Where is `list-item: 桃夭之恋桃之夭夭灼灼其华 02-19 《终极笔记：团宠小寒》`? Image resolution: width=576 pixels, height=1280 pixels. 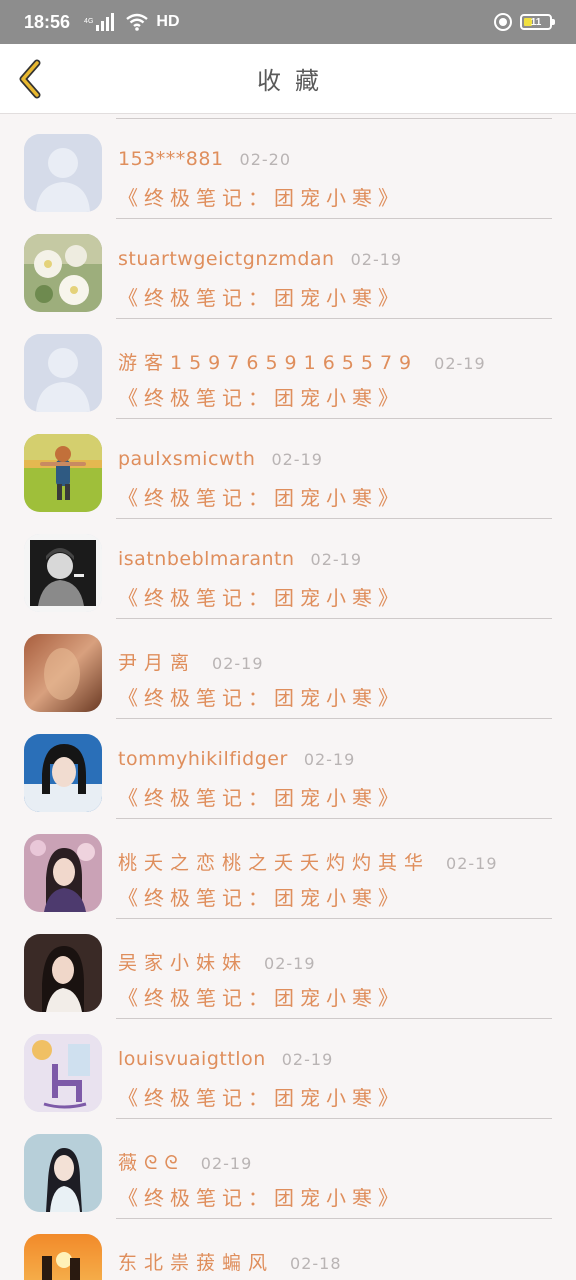
list-item: 桃夭之恋桃之夭夭灼灼其华 02-19 《终极笔记：团宠小寒》 is located at coordinates (288, 866).